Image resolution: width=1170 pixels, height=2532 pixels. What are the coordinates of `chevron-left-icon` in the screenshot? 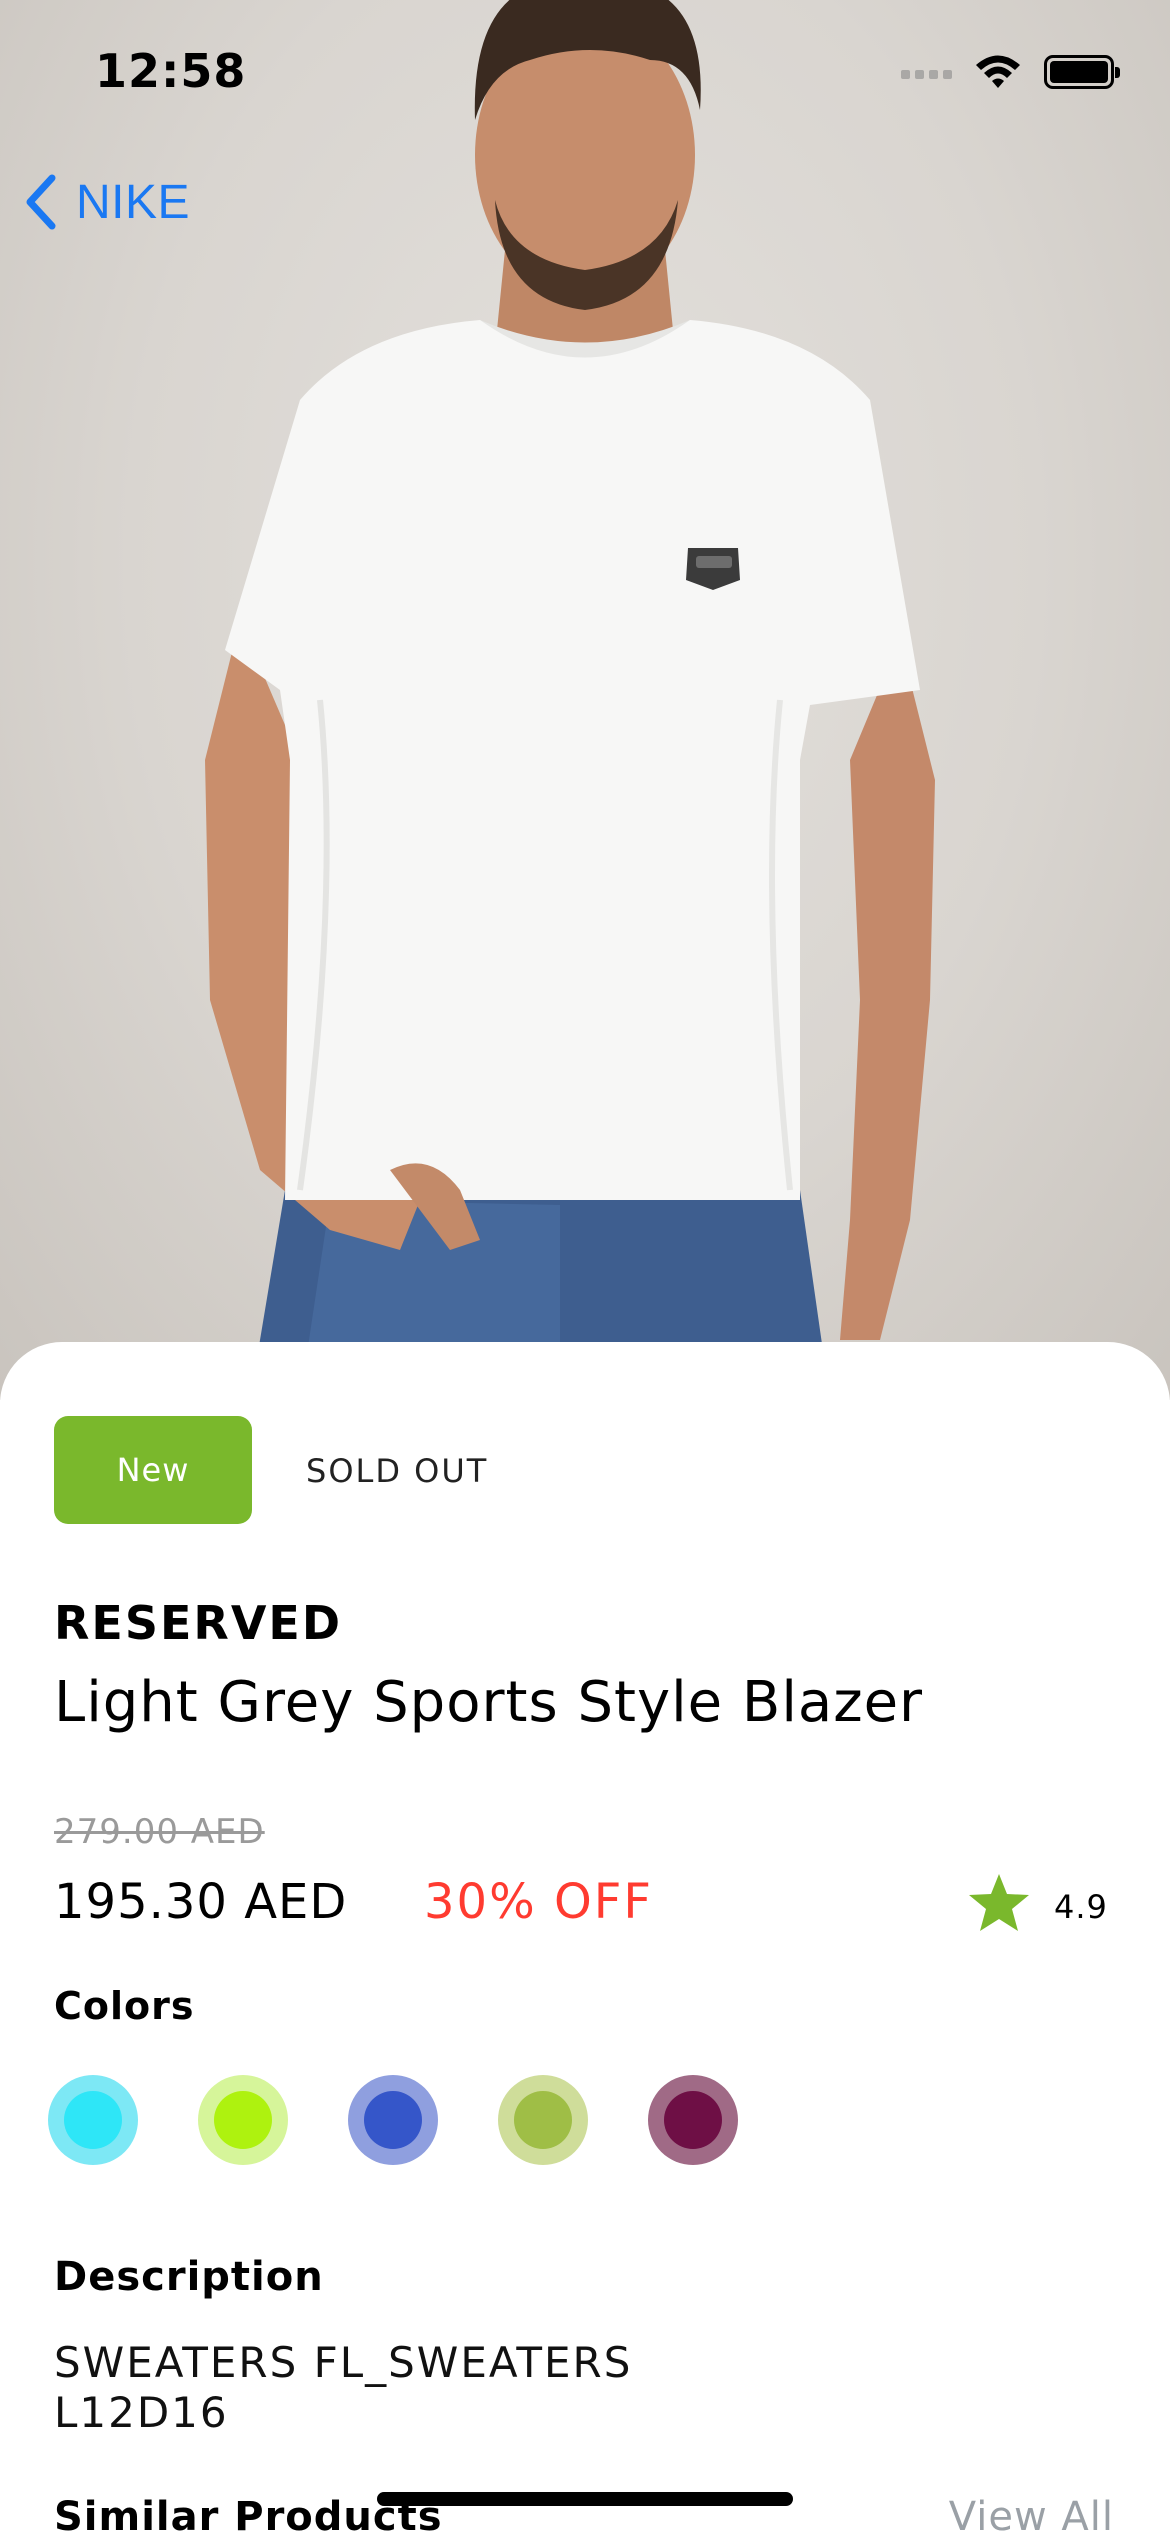 It's located at (41, 202).